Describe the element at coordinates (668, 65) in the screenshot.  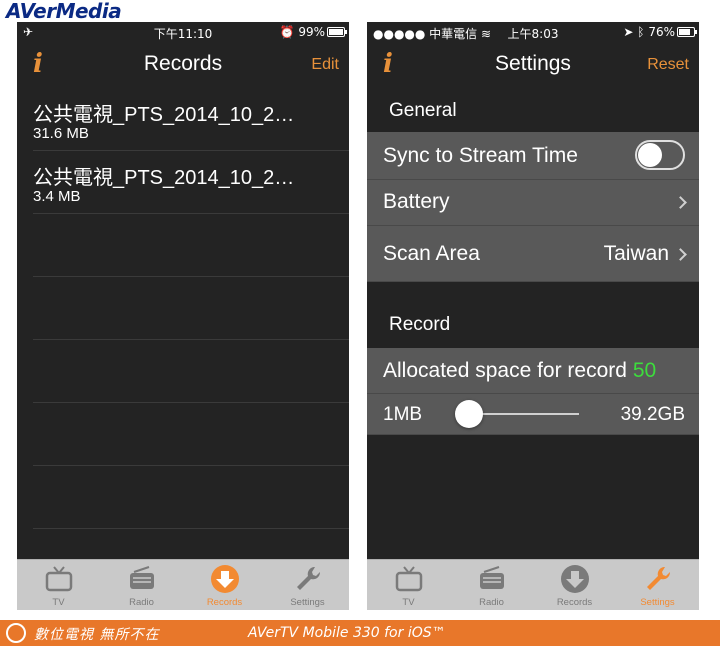
I see `reset-button: Reset` at that location.